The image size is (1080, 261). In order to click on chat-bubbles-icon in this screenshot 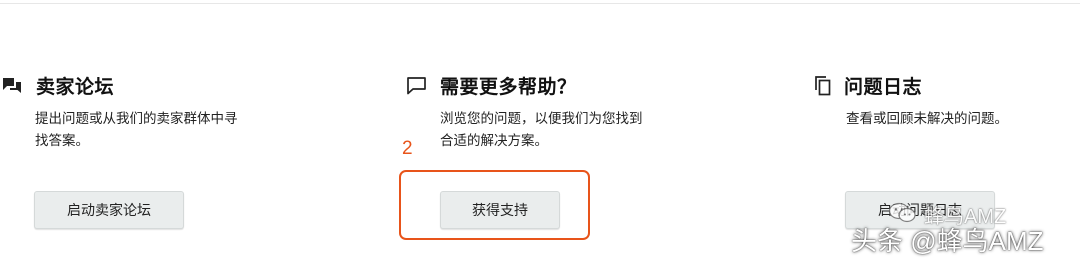, I will do `click(12, 86)`.